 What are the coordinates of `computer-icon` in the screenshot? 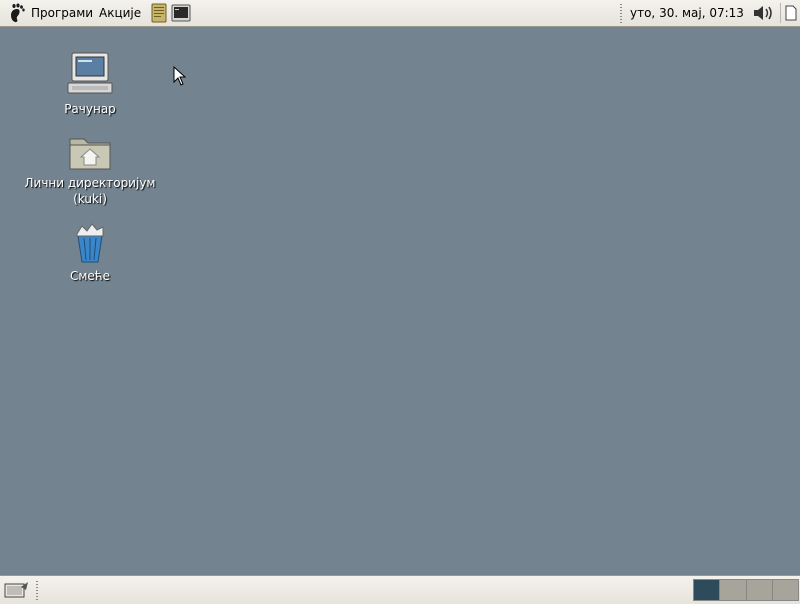 It's located at (90, 73).